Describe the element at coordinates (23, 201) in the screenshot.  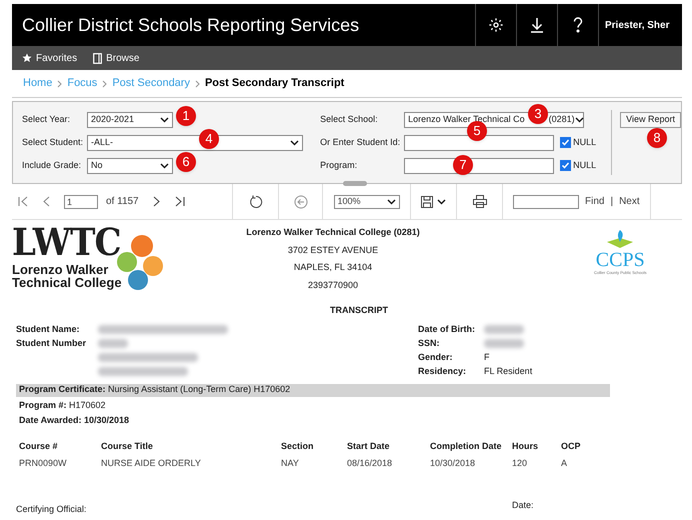
I see `first-page-icon` at that location.